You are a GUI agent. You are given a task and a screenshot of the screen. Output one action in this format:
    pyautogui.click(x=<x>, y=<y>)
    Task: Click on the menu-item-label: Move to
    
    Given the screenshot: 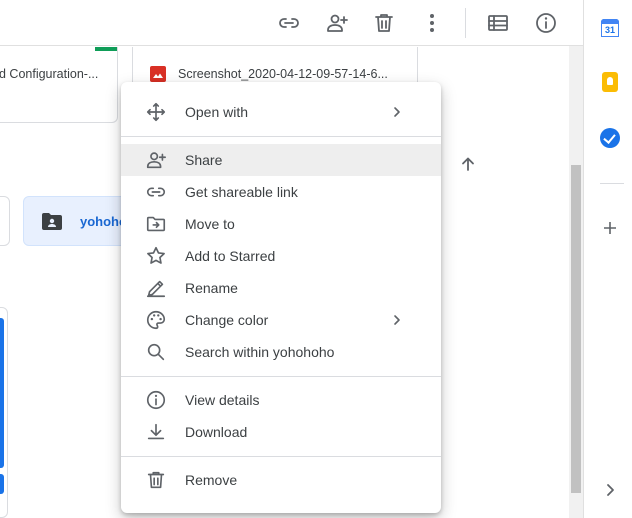 What is the action you would take?
    pyautogui.click(x=210, y=224)
    